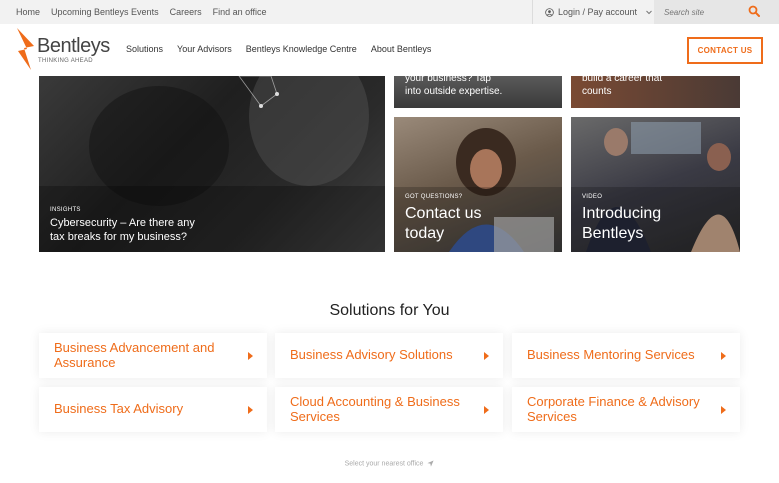 The image size is (779, 483). What do you see at coordinates (443, 213) in the screenshot?
I see `tile-title-line: Contact us` at bounding box center [443, 213].